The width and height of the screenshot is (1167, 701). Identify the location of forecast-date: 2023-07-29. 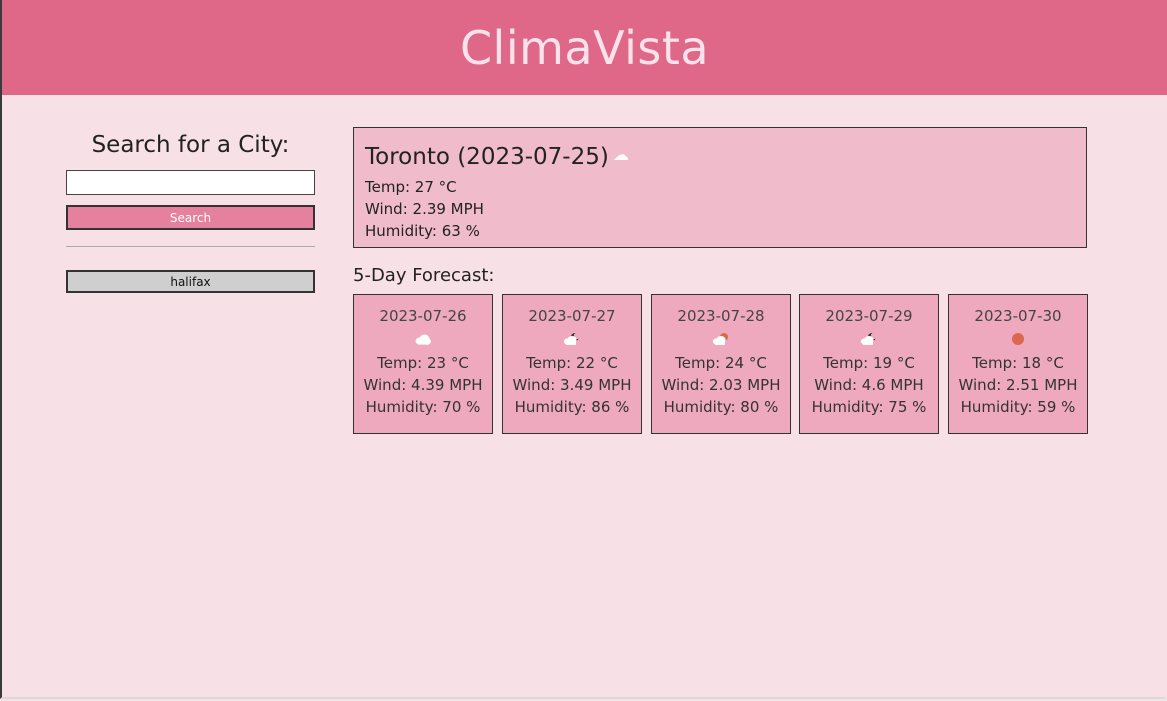
(869, 316).